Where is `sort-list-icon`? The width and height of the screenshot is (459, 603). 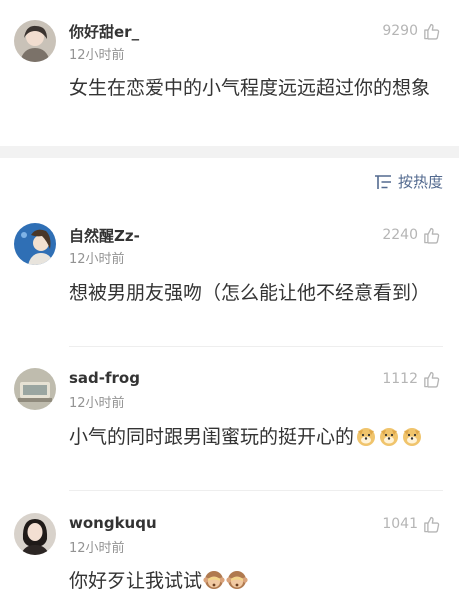 sort-list-icon is located at coordinates (382, 181).